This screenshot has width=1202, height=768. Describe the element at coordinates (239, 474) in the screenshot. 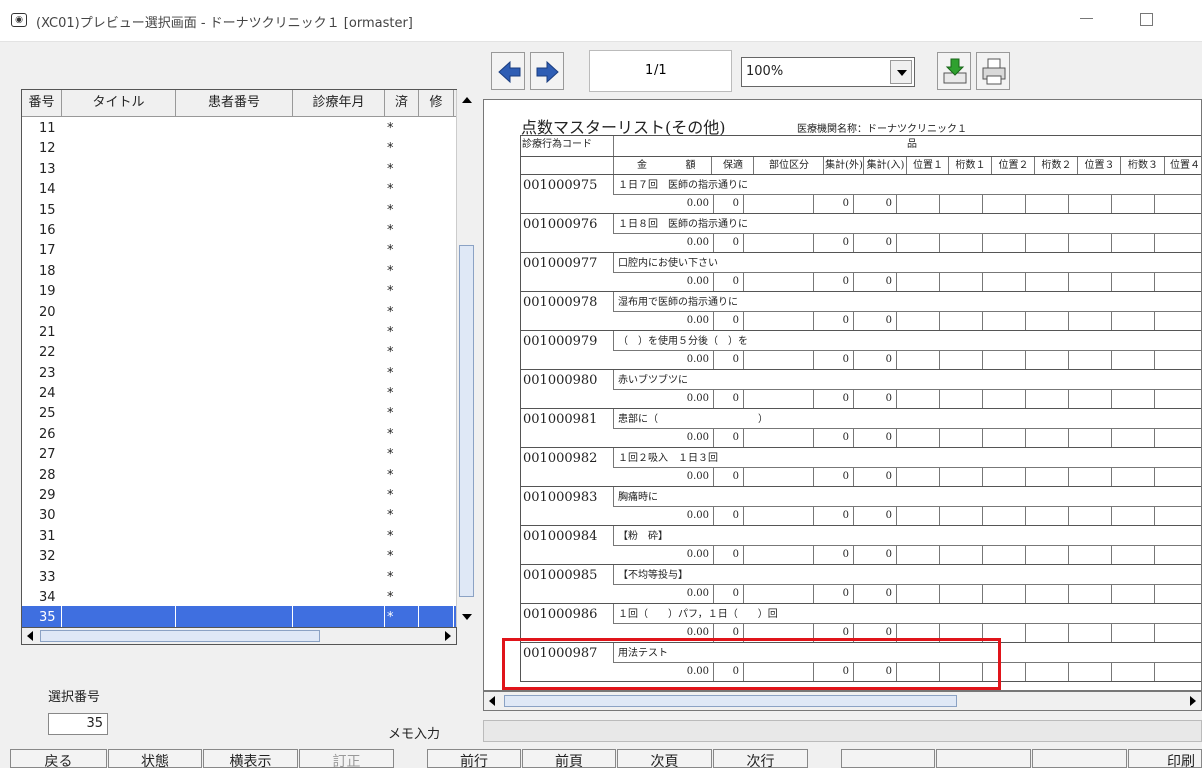

I see `list-item: 28 *` at that location.